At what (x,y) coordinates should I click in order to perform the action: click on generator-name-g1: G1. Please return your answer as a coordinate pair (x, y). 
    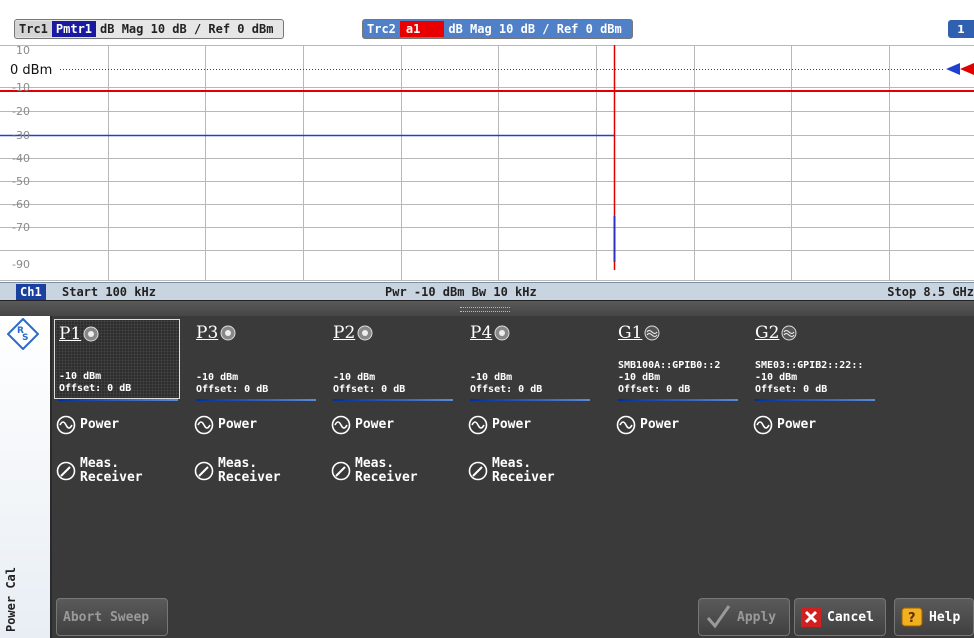
    Looking at the image, I should click on (630, 333).